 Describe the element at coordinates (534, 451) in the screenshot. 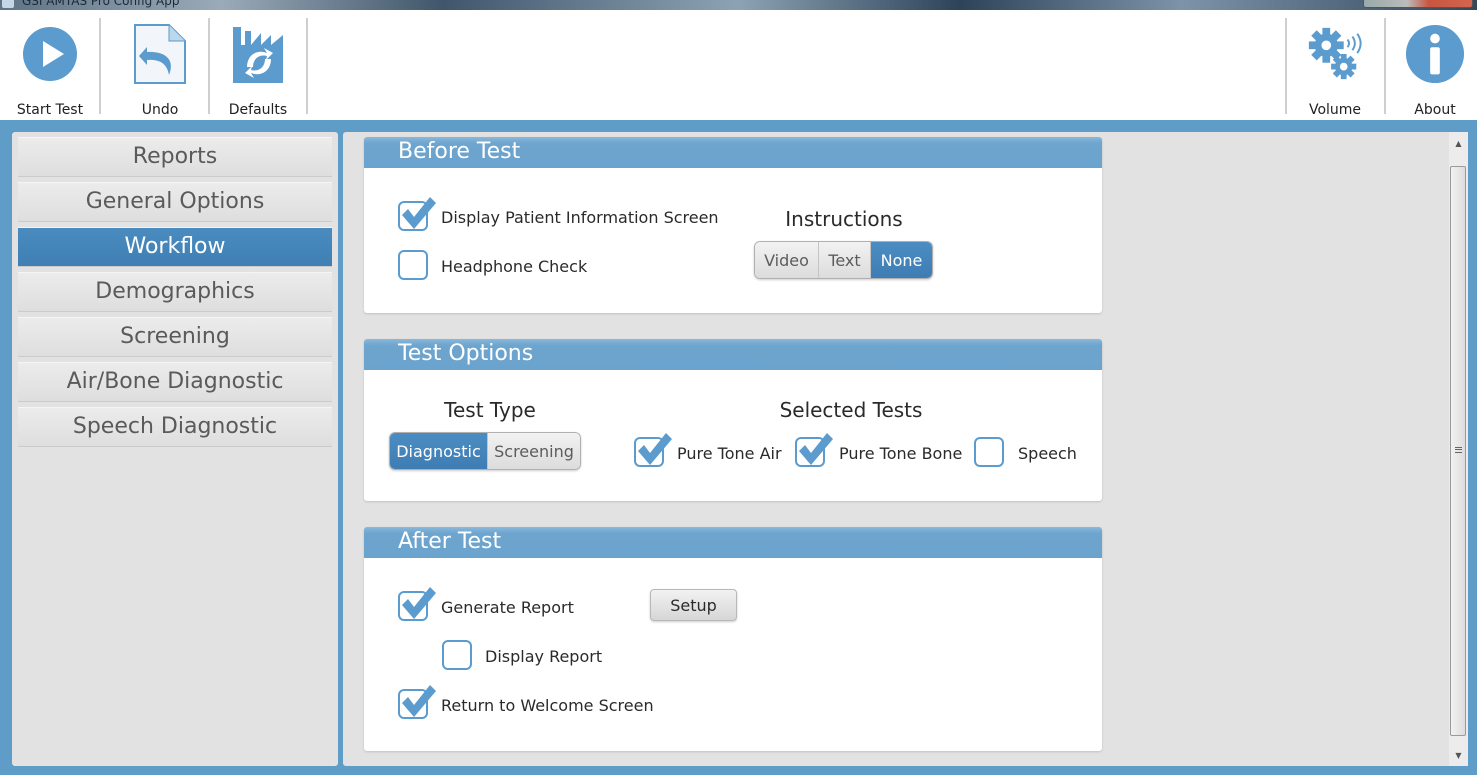

I see `test-type-screening-option: Screening` at that location.